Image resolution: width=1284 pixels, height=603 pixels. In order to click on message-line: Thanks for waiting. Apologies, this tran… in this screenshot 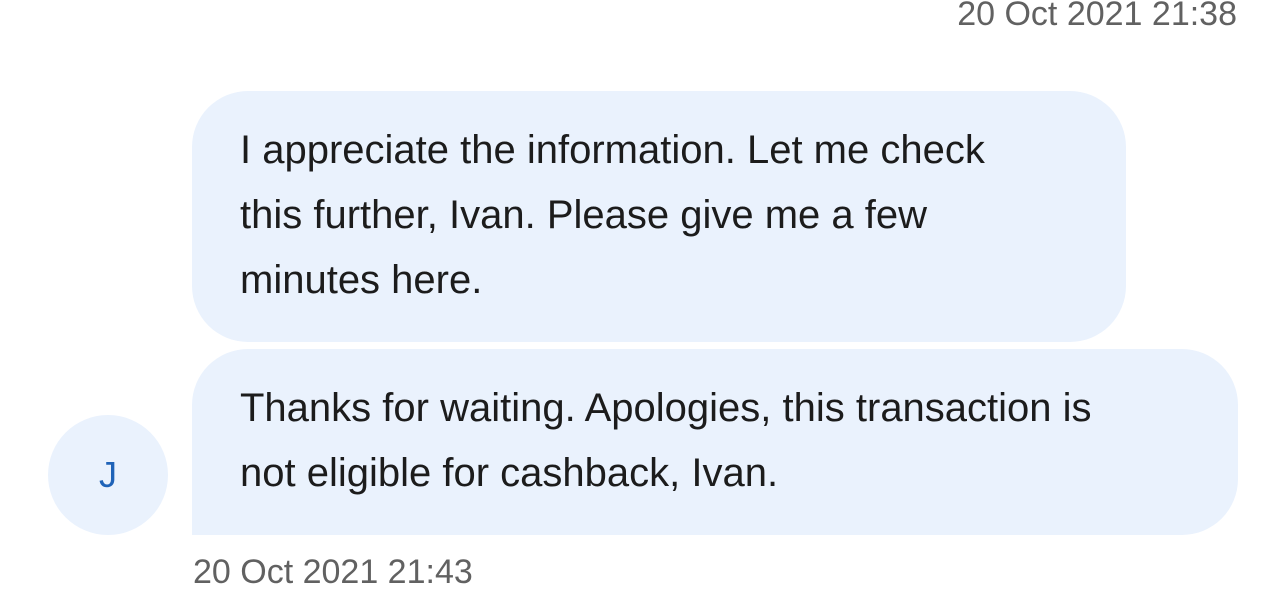, I will do `click(666, 408)`.